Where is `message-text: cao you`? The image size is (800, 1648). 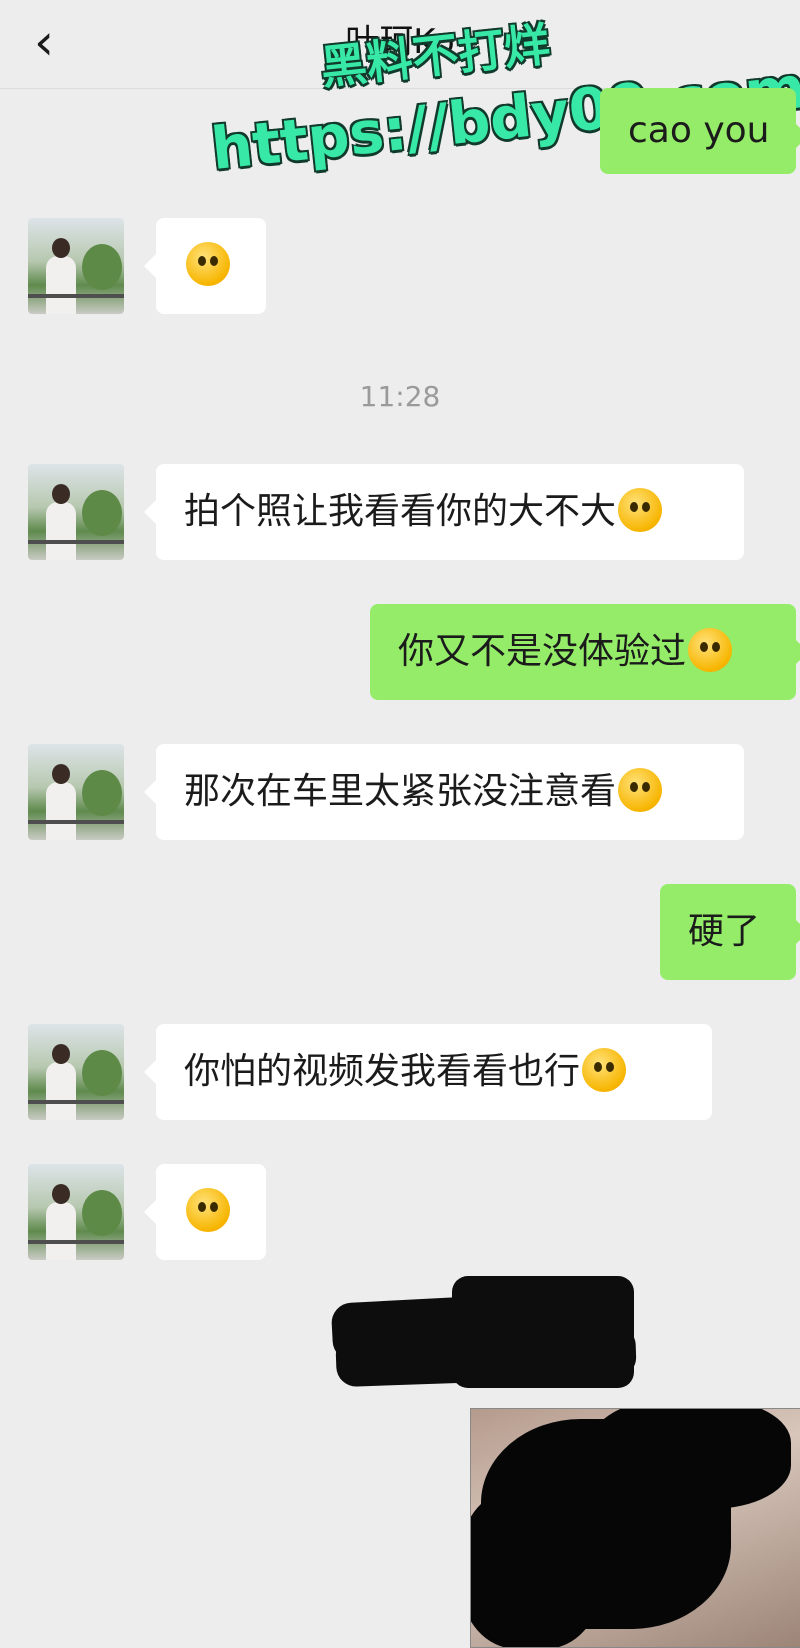 message-text: cao you is located at coordinates (699, 130).